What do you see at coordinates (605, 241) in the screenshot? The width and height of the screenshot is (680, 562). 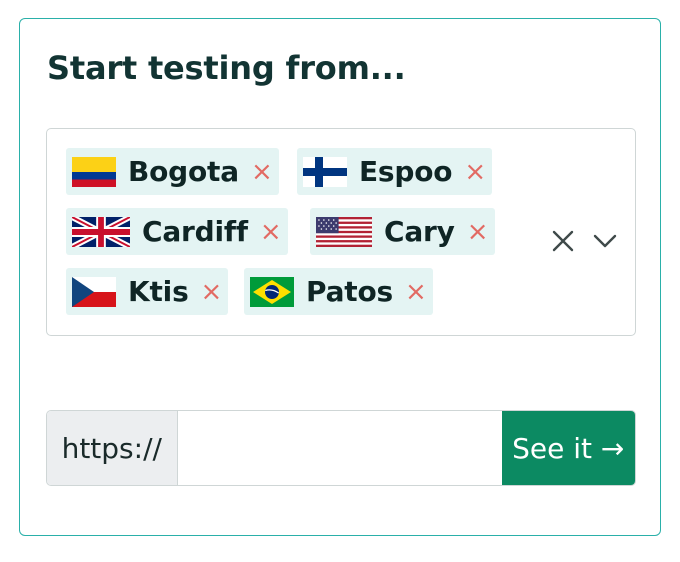 I see `chevron-down-icon` at bounding box center [605, 241].